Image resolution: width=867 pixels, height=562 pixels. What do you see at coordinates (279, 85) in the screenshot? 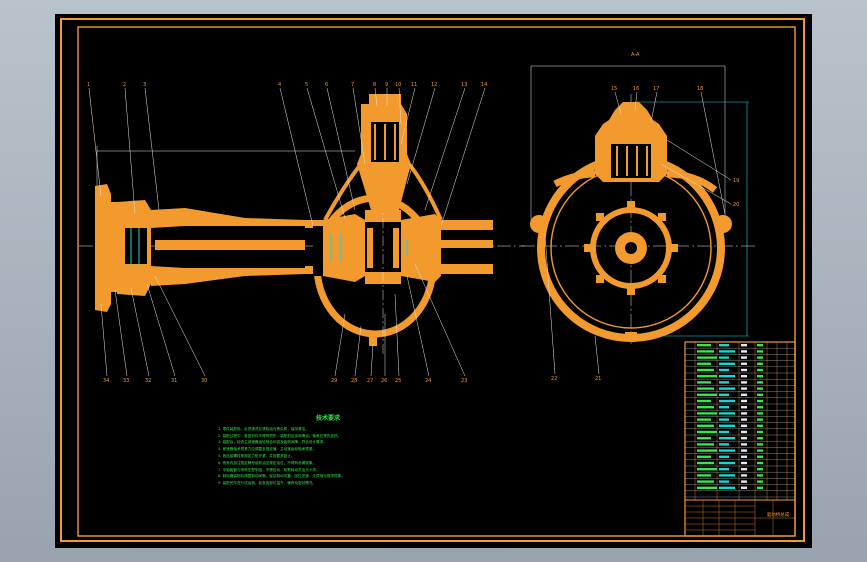
I see `callout-4: 4` at bounding box center [279, 85].